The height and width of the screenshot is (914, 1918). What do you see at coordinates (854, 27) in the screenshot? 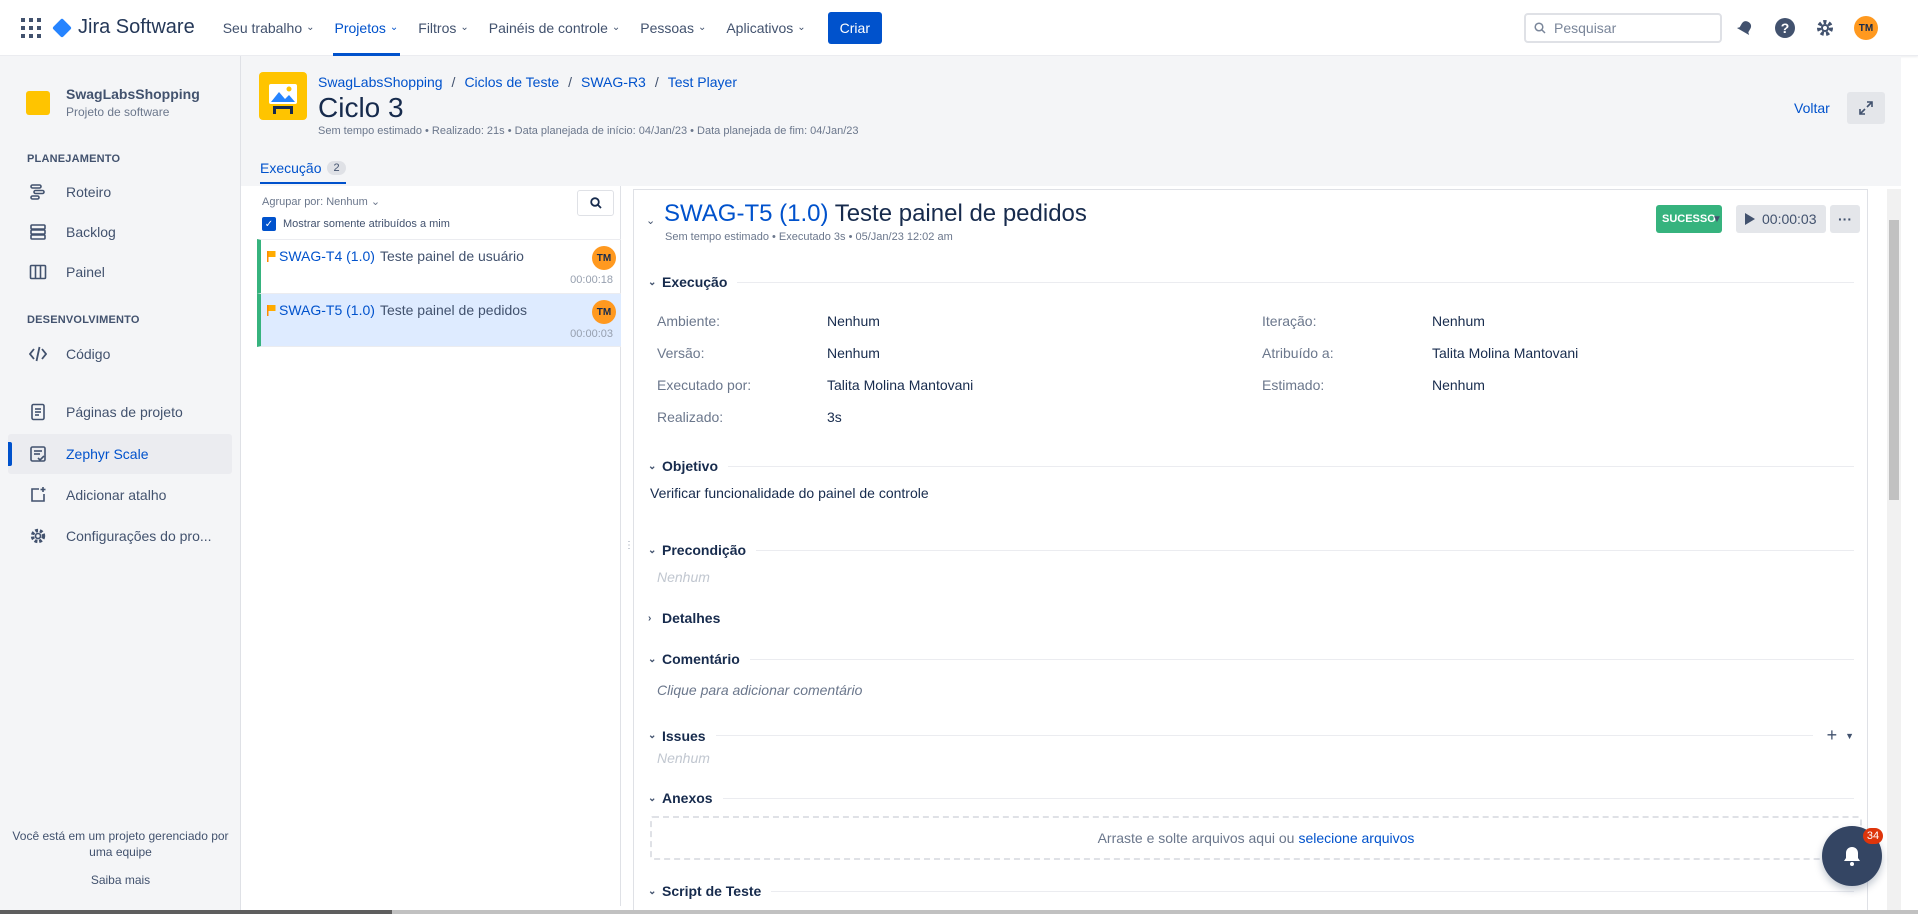
I see `create-button: Criar` at bounding box center [854, 27].